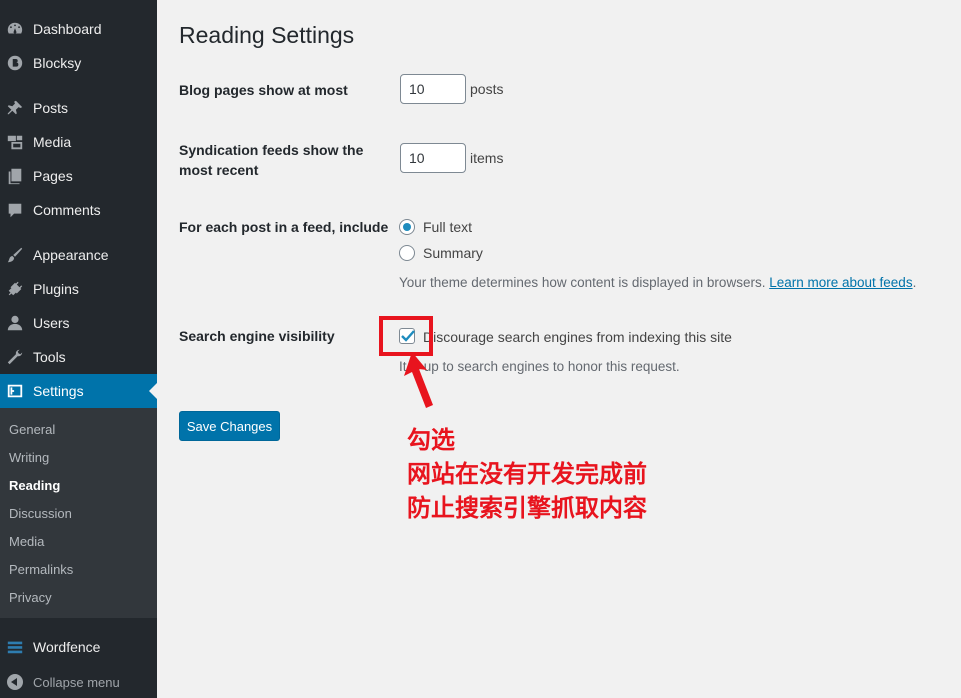 The image size is (961, 698). I want to click on menu-wordfence: Wordfence, so click(78, 647).